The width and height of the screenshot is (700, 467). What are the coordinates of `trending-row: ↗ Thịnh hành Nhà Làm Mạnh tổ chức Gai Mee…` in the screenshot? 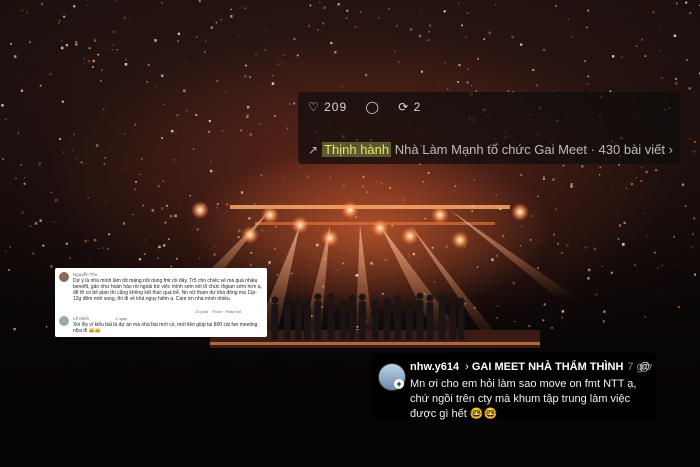 It's located at (490, 149).